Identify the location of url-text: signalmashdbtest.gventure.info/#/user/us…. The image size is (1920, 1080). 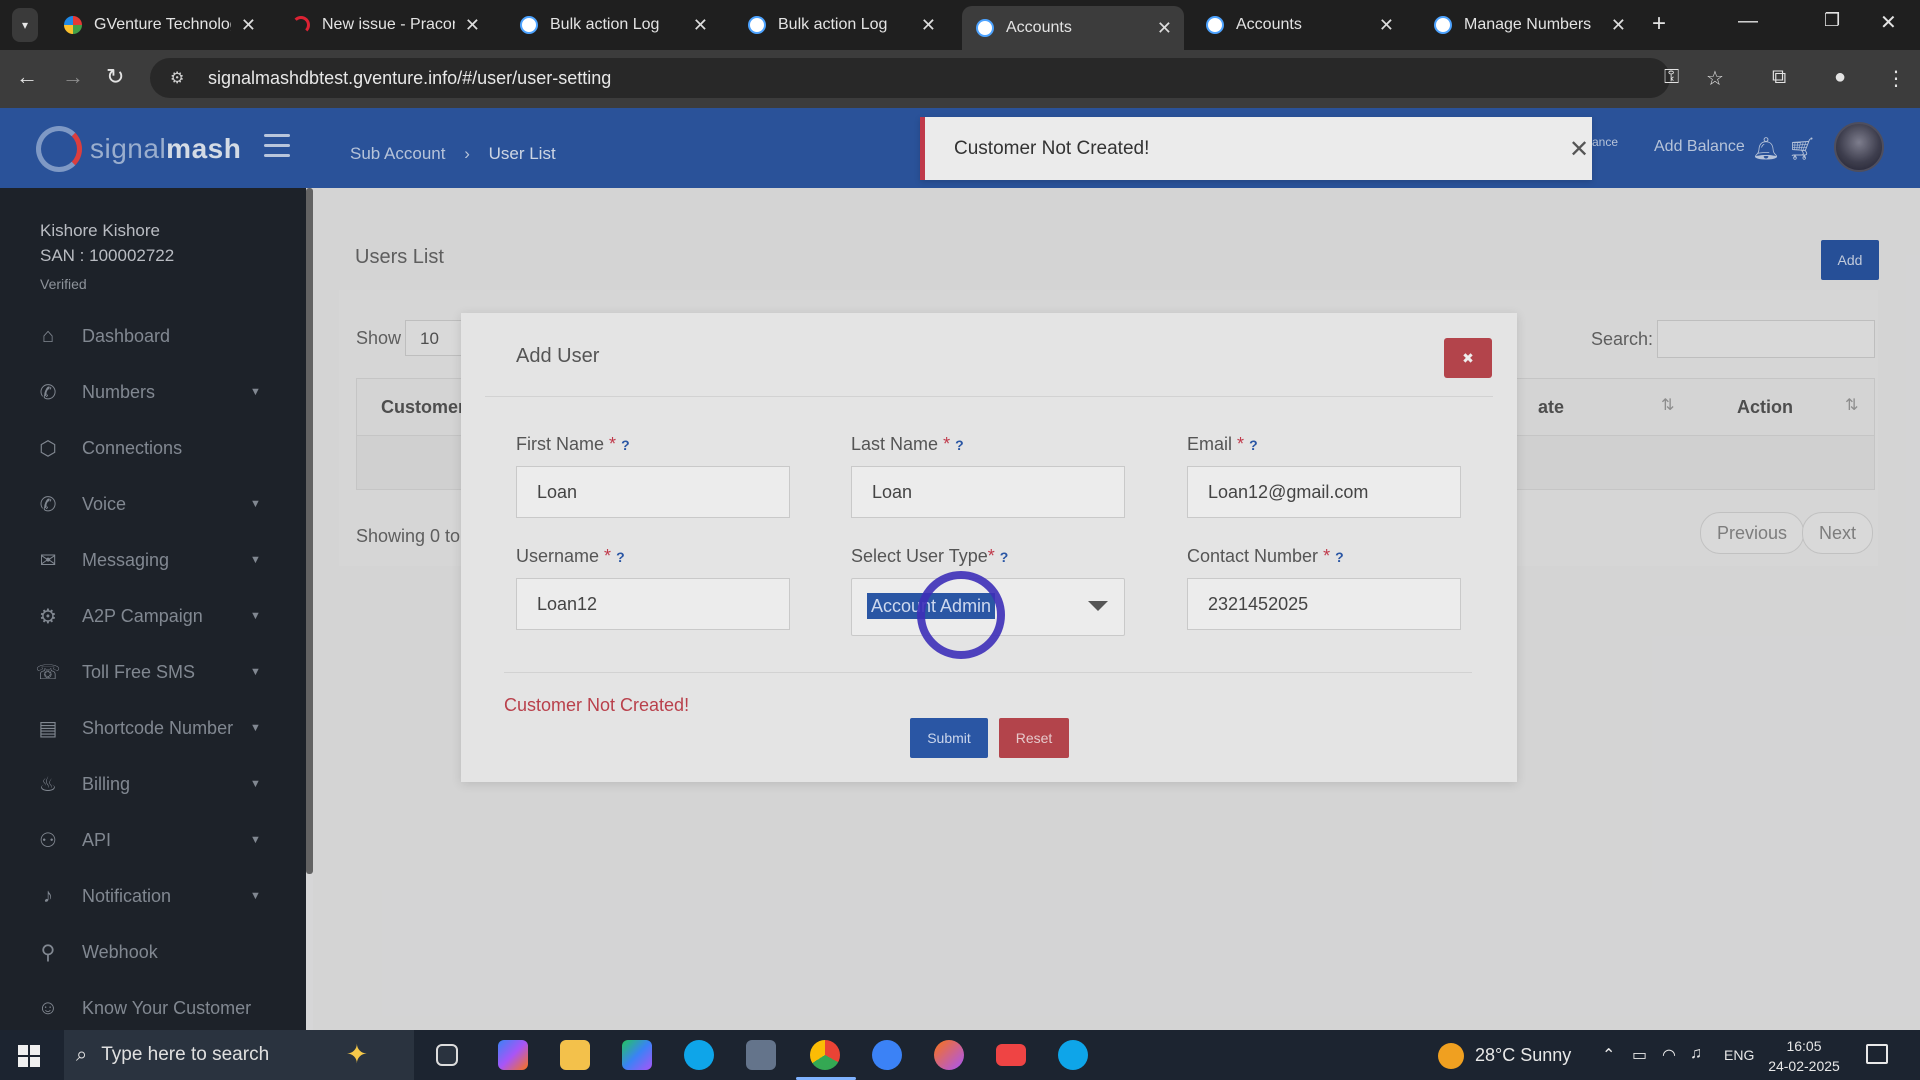
(410, 77).